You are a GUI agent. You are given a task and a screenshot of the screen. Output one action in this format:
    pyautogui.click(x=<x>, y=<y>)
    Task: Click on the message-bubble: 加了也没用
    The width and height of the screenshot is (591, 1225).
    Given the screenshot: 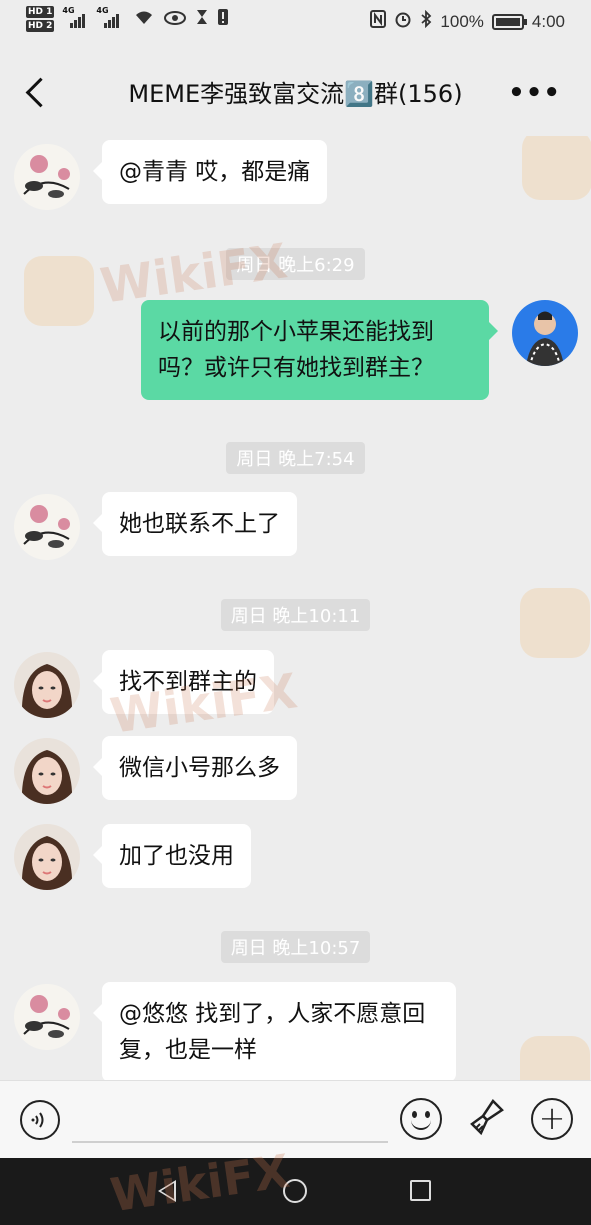 What is the action you would take?
    pyautogui.click(x=172, y=856)
    